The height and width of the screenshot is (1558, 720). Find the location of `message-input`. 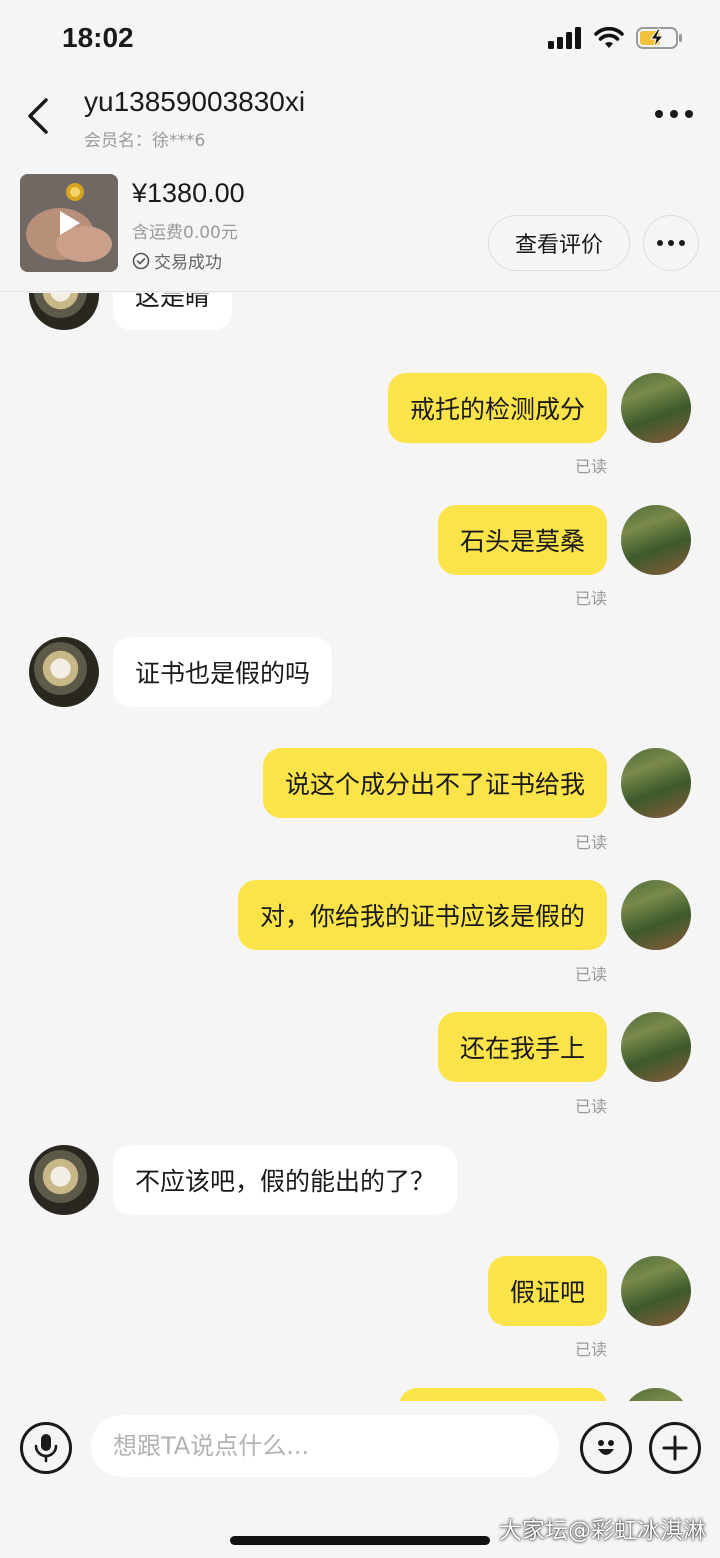

message-input is located at coordinates (325, 1446).